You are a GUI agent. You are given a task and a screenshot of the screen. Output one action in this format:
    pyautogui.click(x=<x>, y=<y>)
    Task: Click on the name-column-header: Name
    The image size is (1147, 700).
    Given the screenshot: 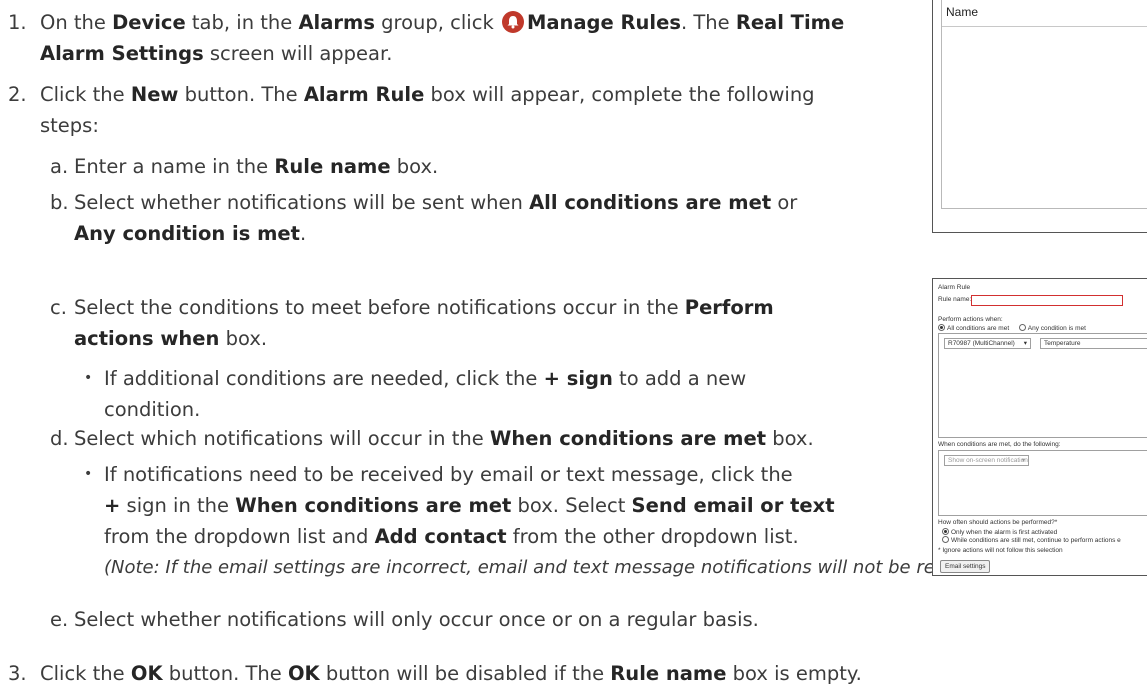 What is the action you would take?
    pyautogui.click(x=1044, y=13)
    